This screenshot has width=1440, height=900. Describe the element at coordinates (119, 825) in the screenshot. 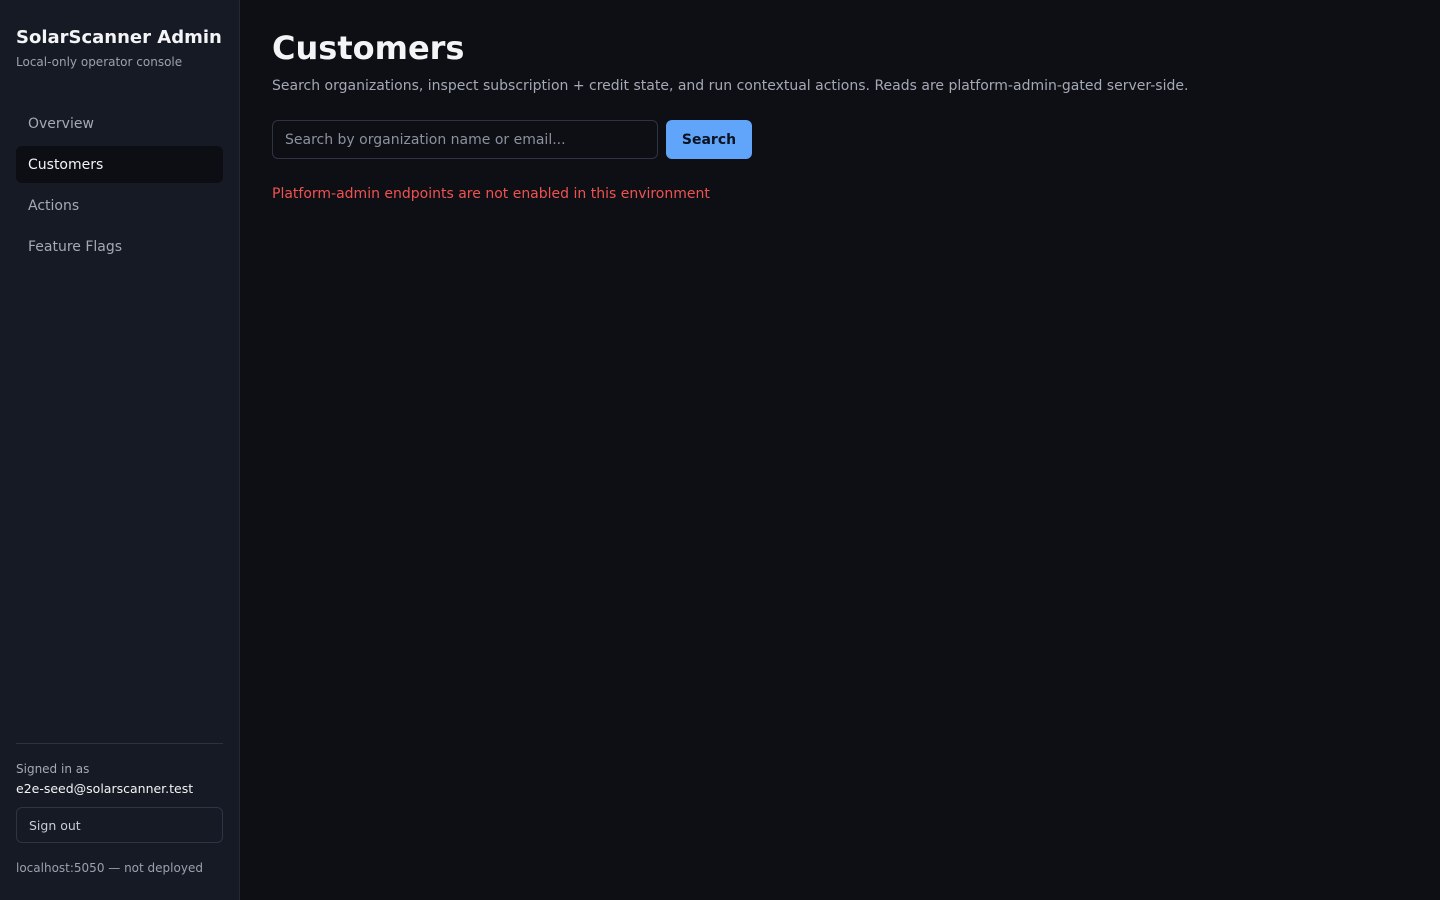

I see `sign-out-button: Sign out` at that location.